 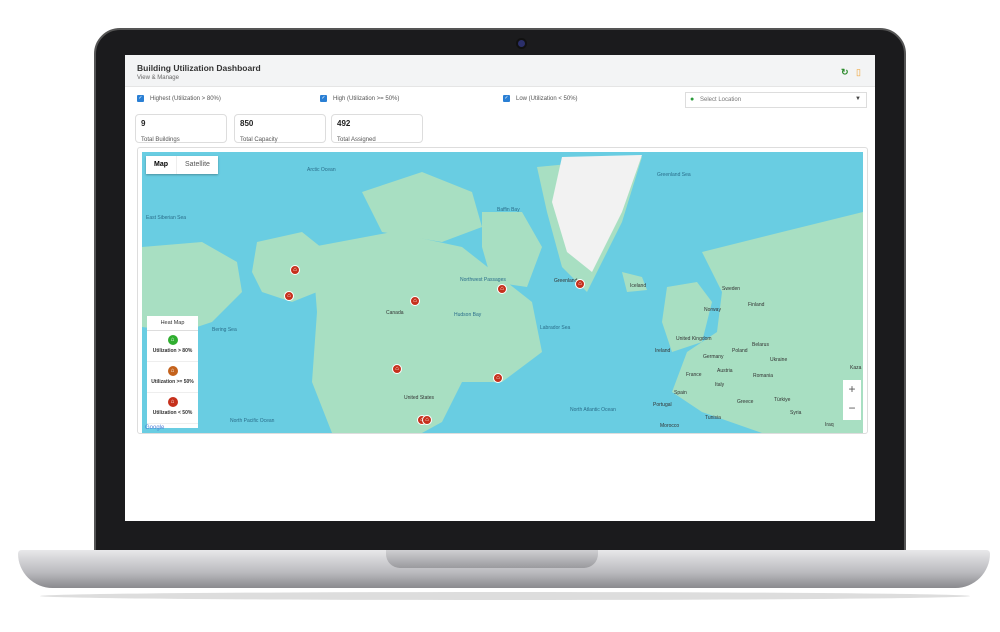 What do you see at coordinates (593, 410) in the screenshot?
I see `map-label: North Atlantic Ocean` at bounding box center [593, 410].